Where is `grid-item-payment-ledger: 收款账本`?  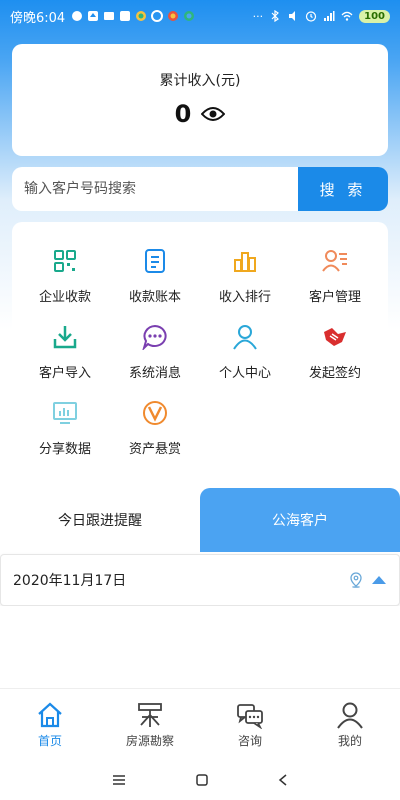
grid-item-payment-ledger: 收款账本 is located at coordinates (155, 276).